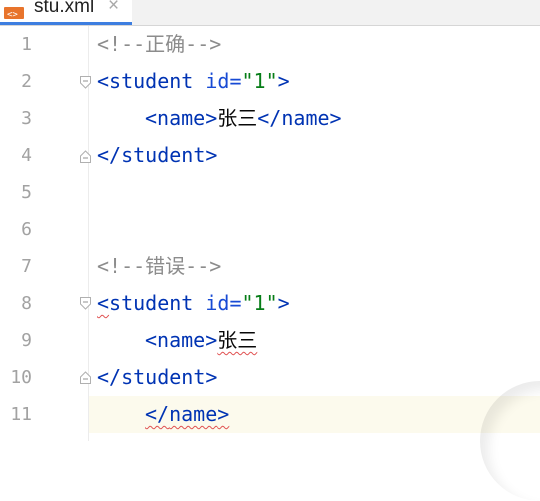 This screenshot has width=540, height=501. Describe the element at coordinates (26, 118) in the screenshot. I see `line-number: 3` at that location.